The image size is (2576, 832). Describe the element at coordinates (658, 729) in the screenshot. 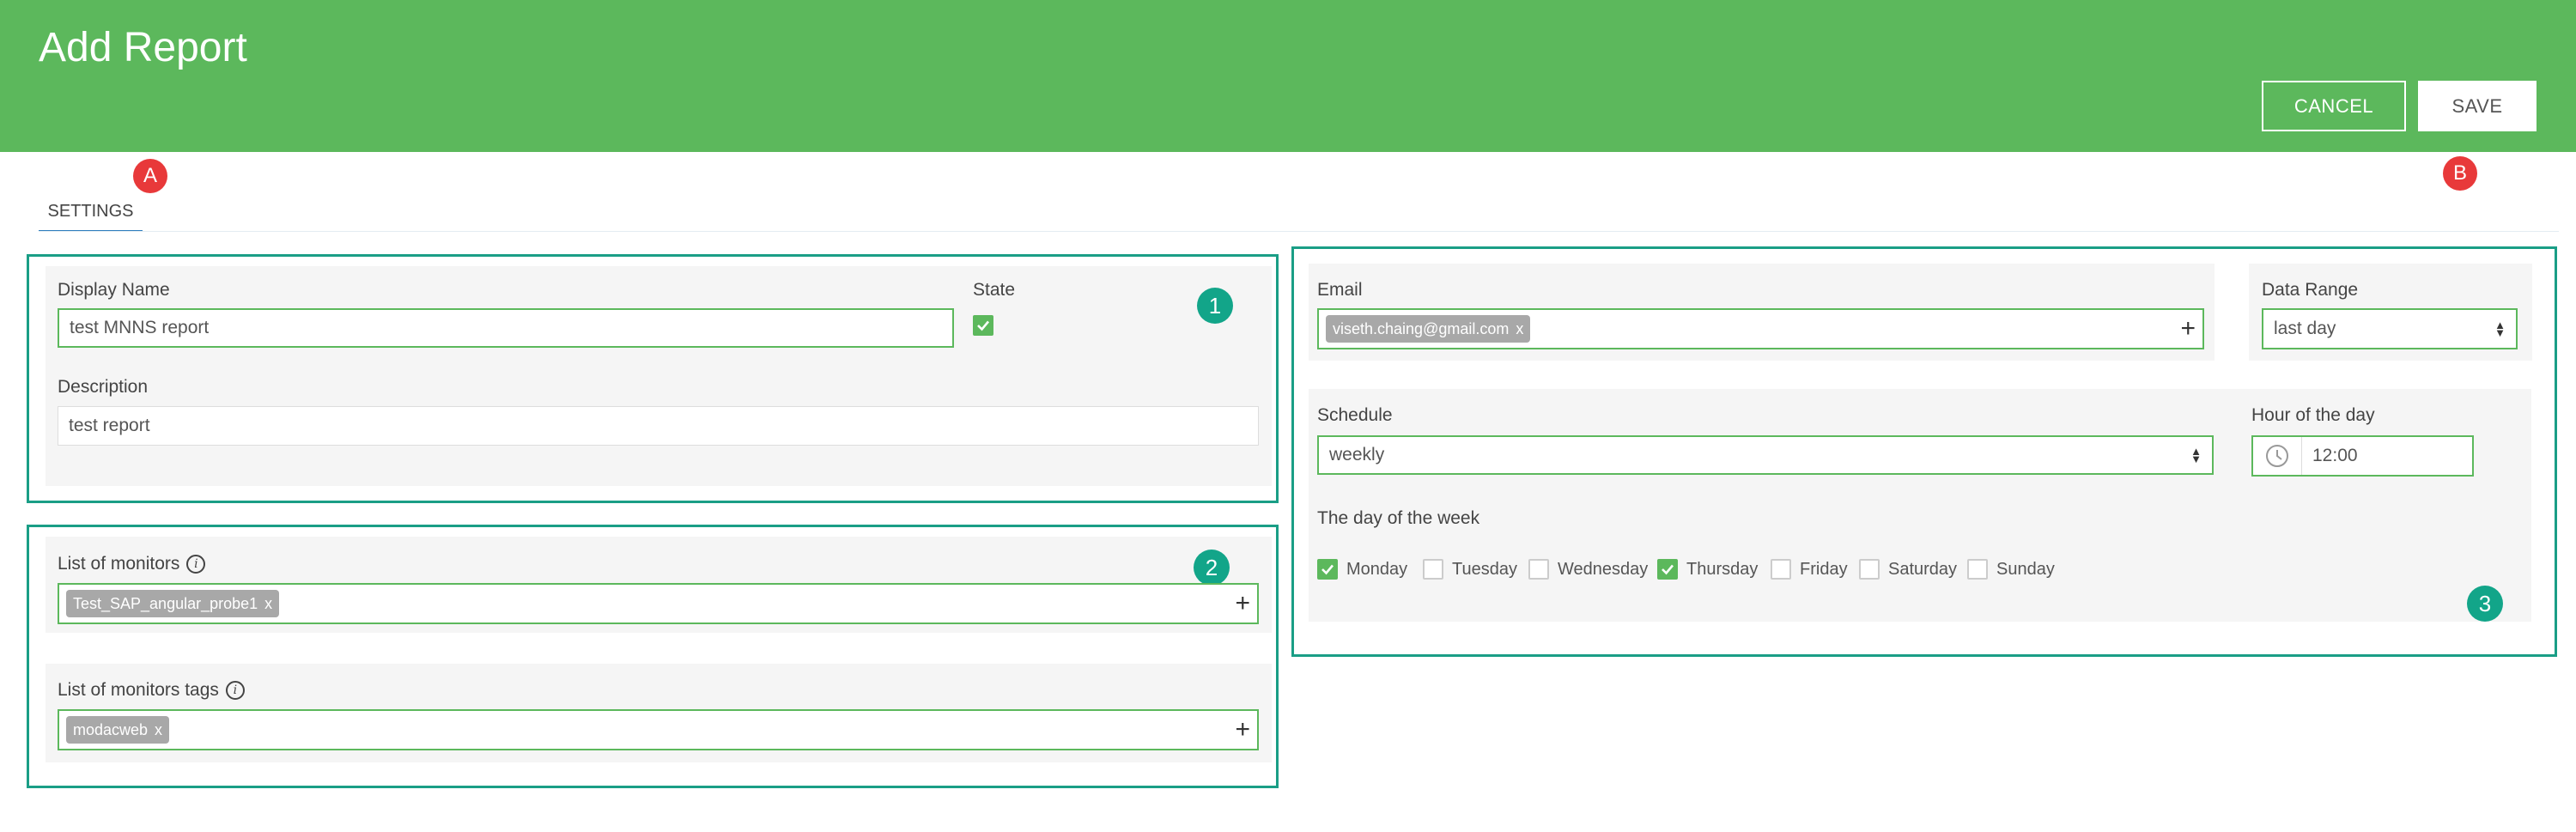

I see `monitors-tags-input: modacweb x +` at that location.